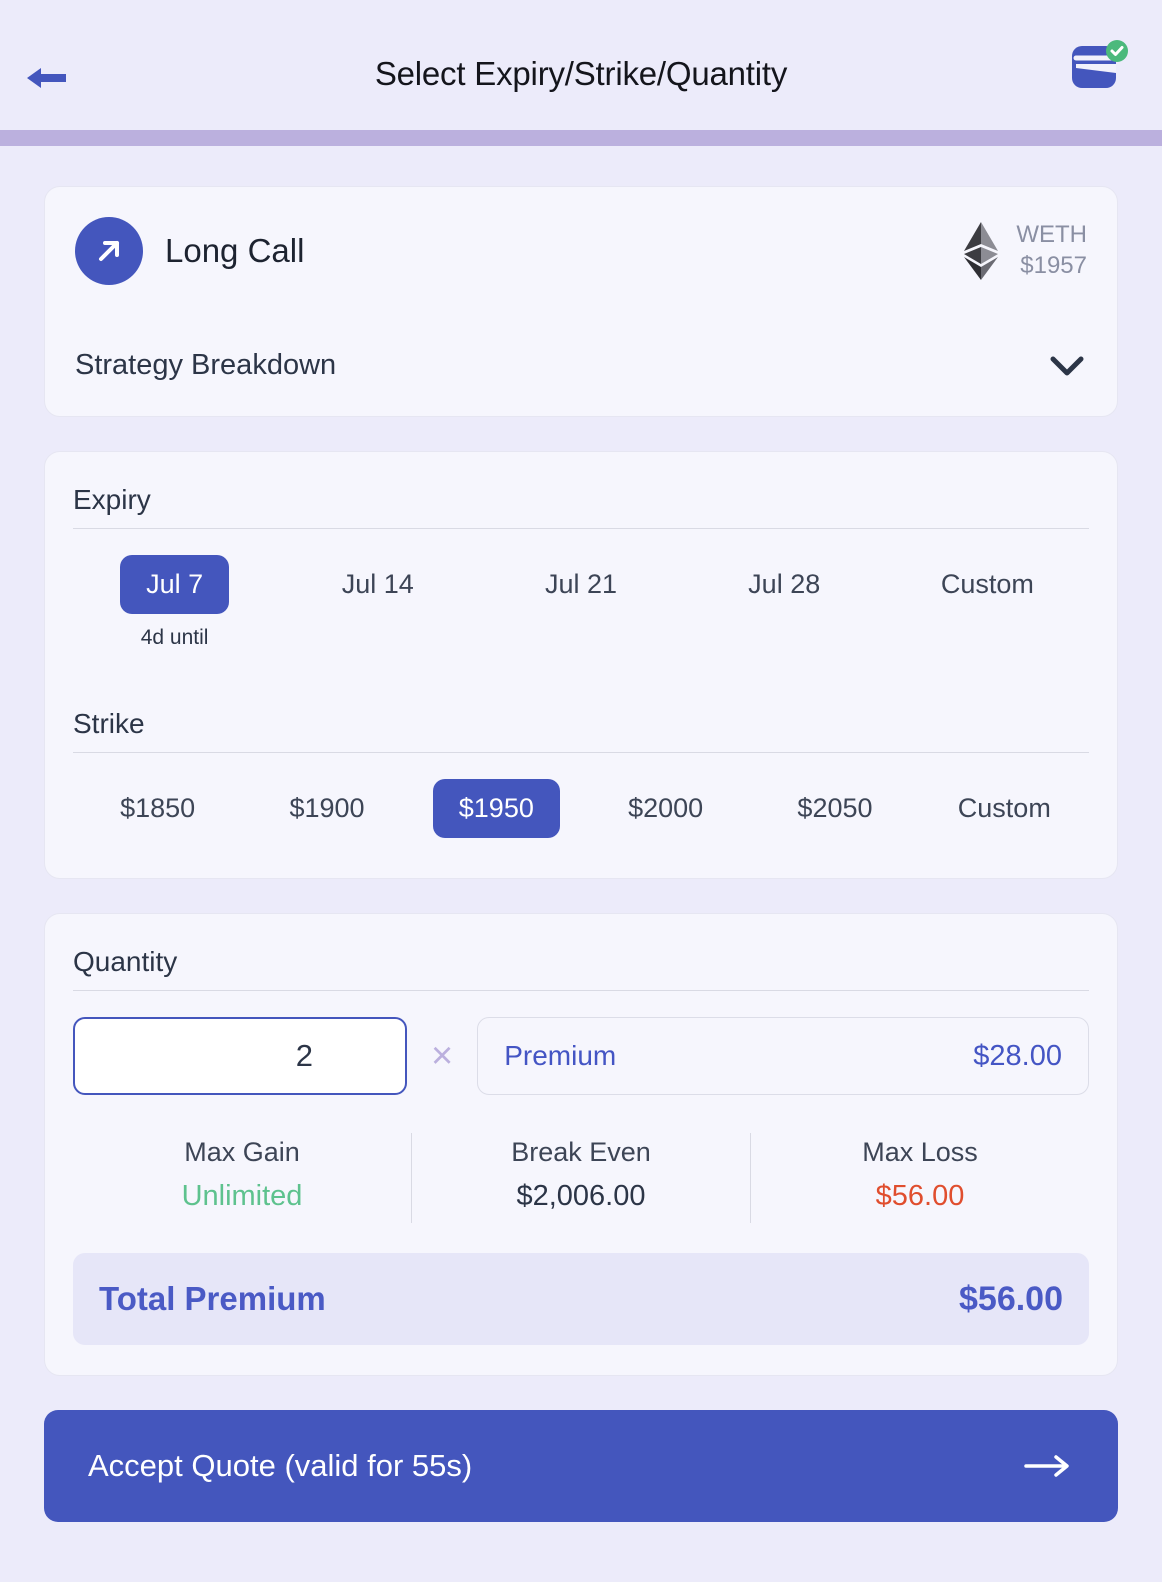 The height and width of the screenshot is (1582, 1162). I want to click on asset-info: WETH $1957, so click(1023, 251).